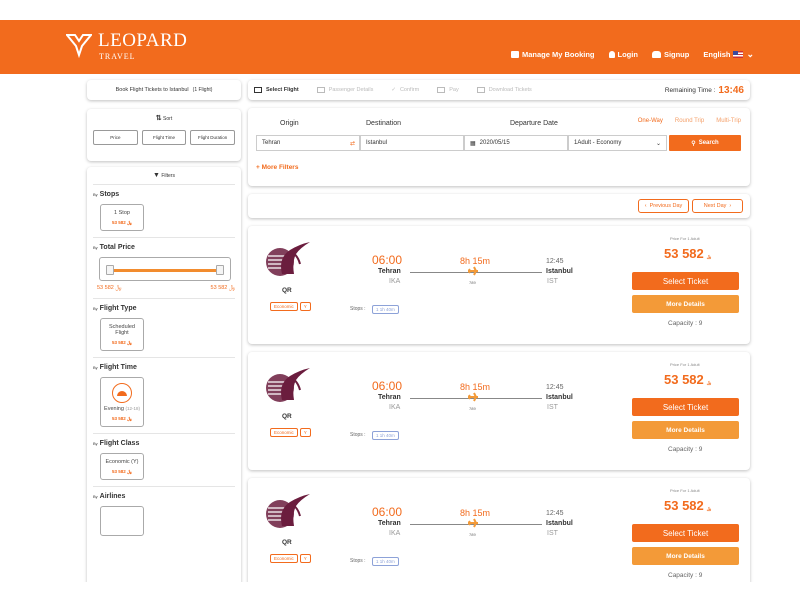  What do you see at coordinates (115, 137) in the screenshot?
I see `sort-price-button: Price` at bounding box center [115, 137].